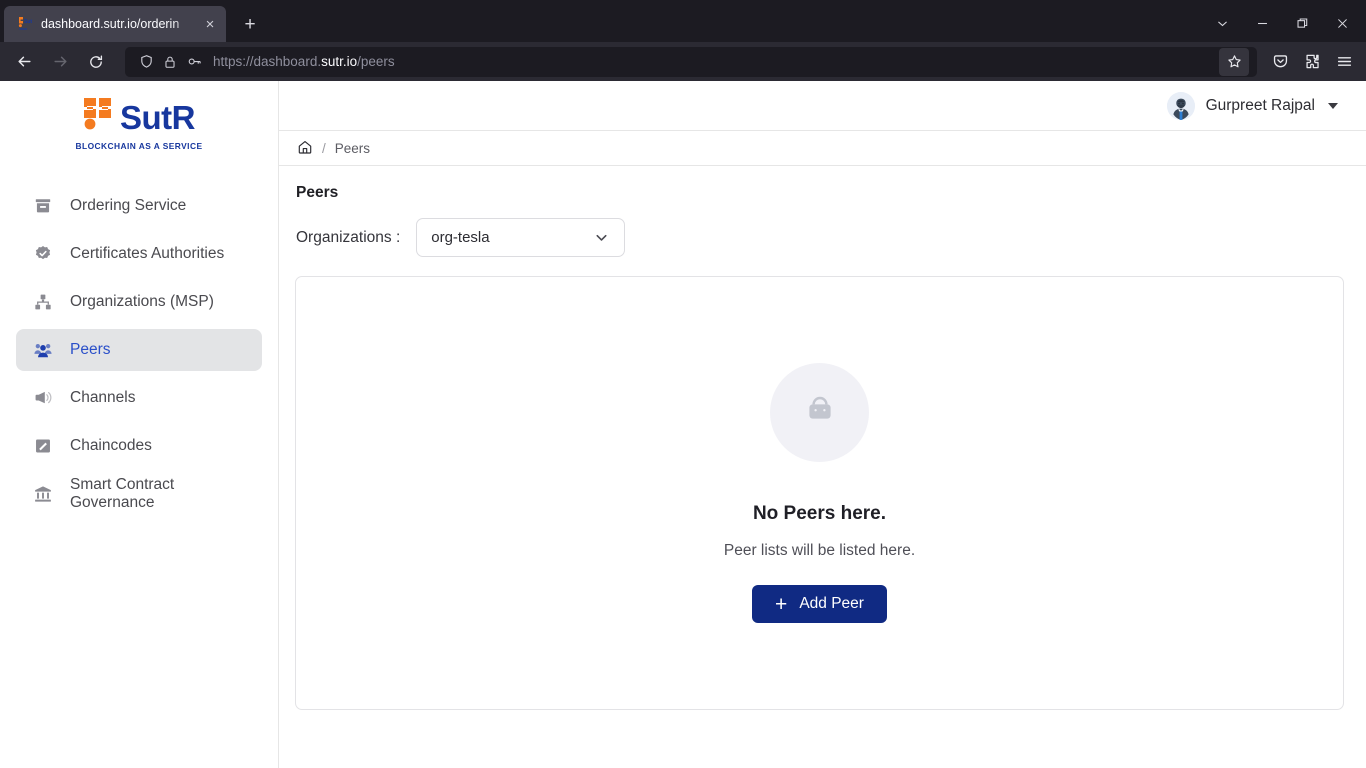  I want to click on sutr-logo-mark, so click(98, 117).